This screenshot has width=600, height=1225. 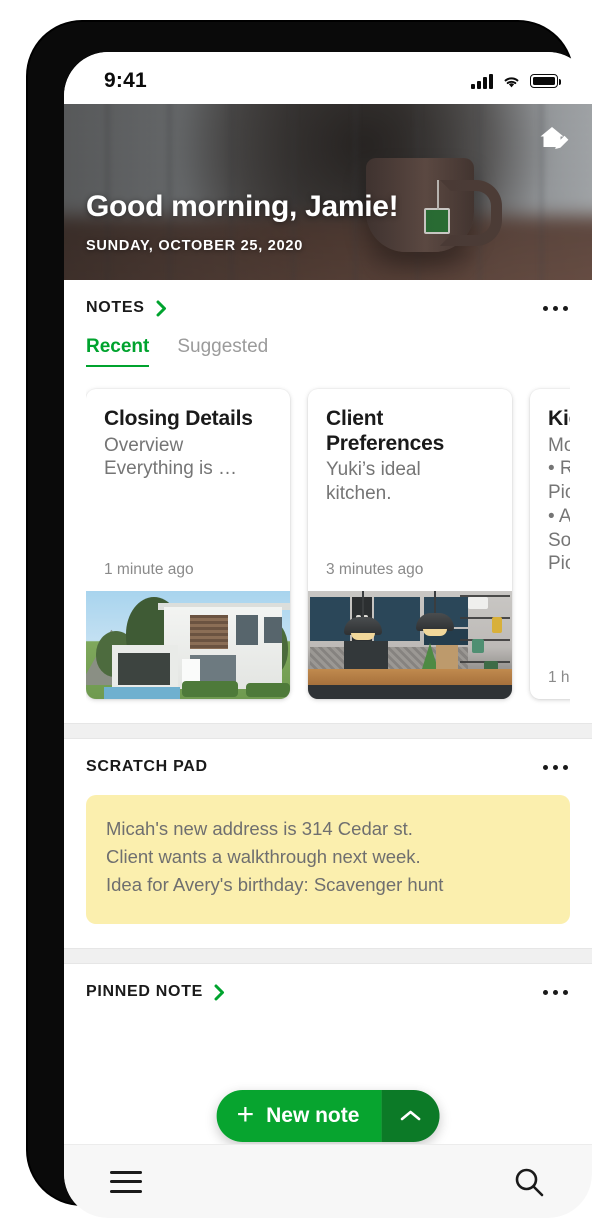 I want to click on pinned-note-title-group: PINNED NOTE, so click(x=155, y=992).